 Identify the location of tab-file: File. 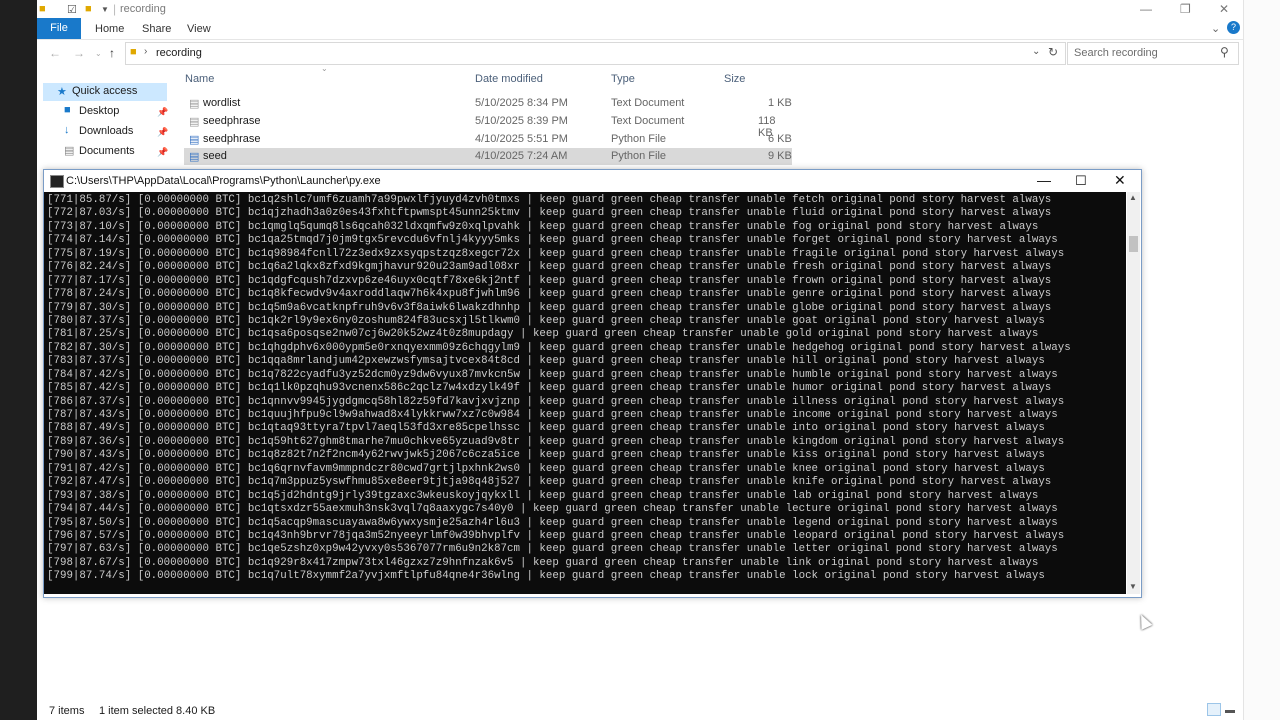
(59, 28).